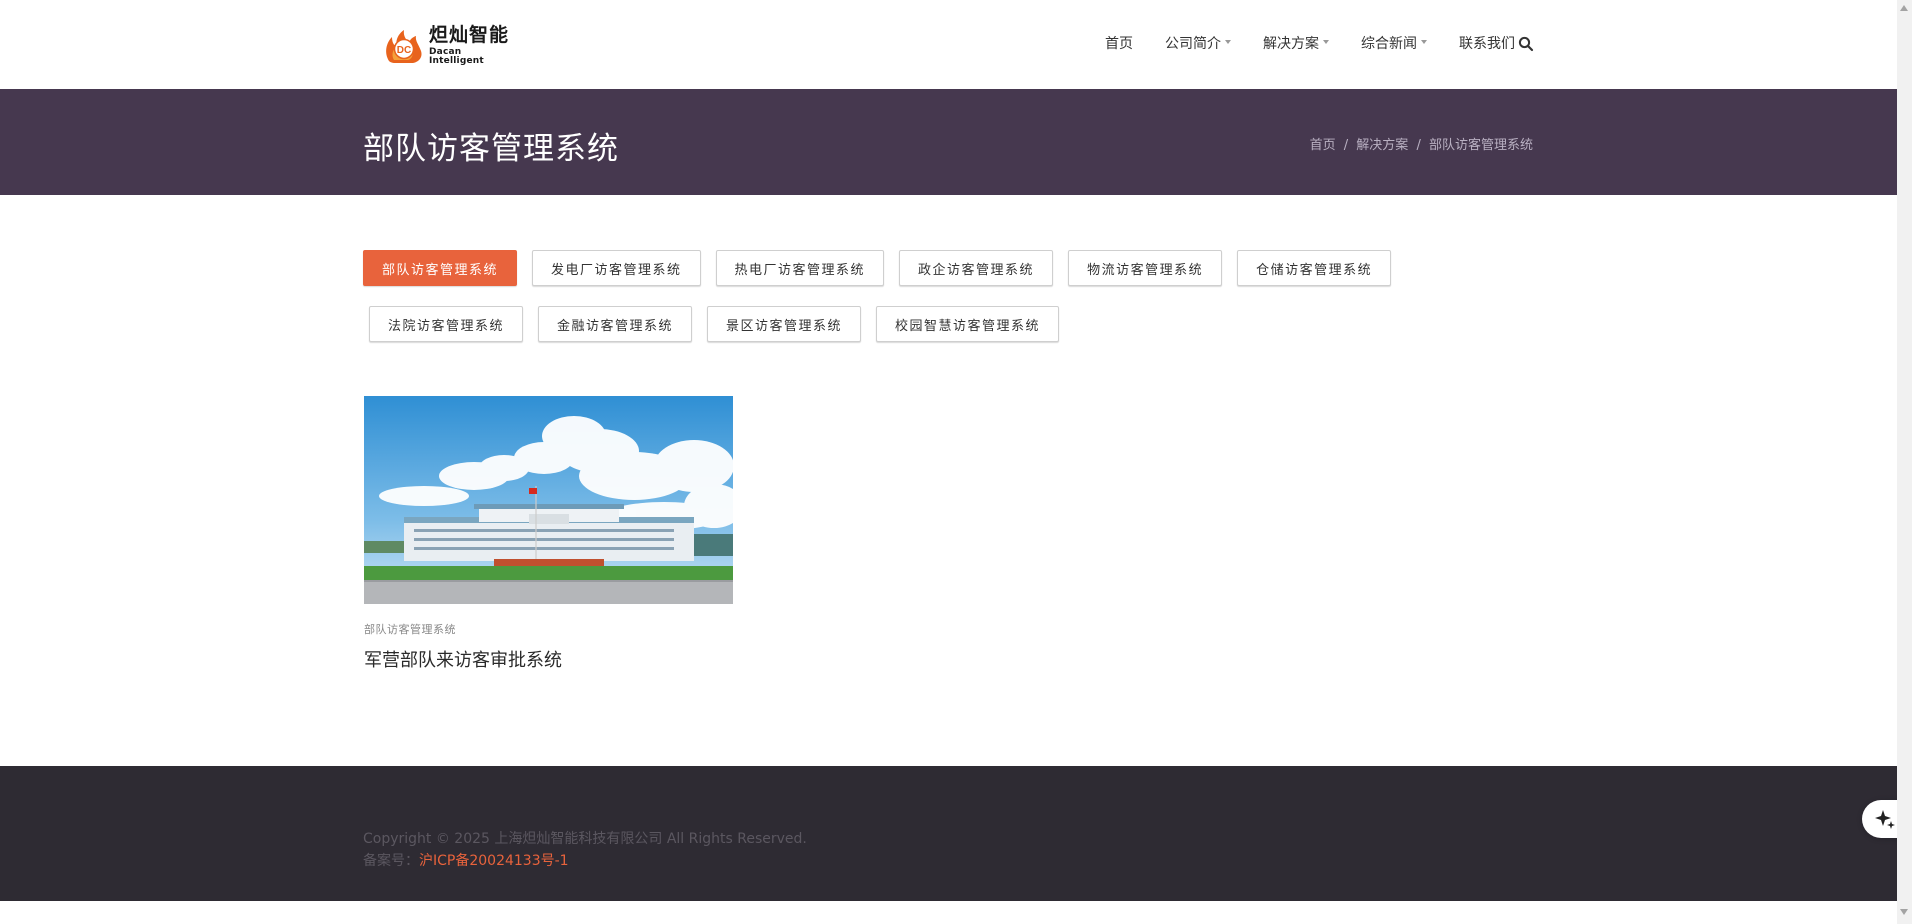 This screenshot has height=924, width=1912. I want to click on nav-contact-label: 联系我们, so click(1487, 44).